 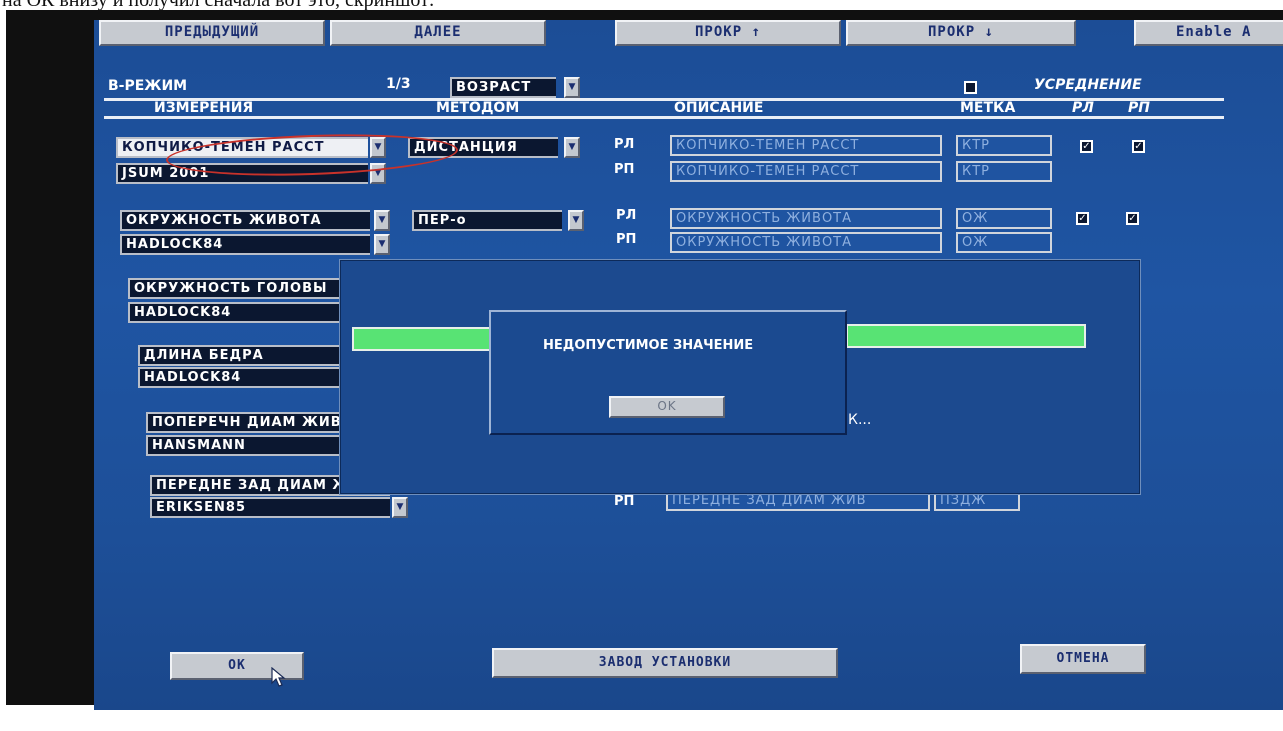 What do you see at coordinates (664, 99) in the screenshot?
I see `header-top-rule` at bounding box center [664, 99].